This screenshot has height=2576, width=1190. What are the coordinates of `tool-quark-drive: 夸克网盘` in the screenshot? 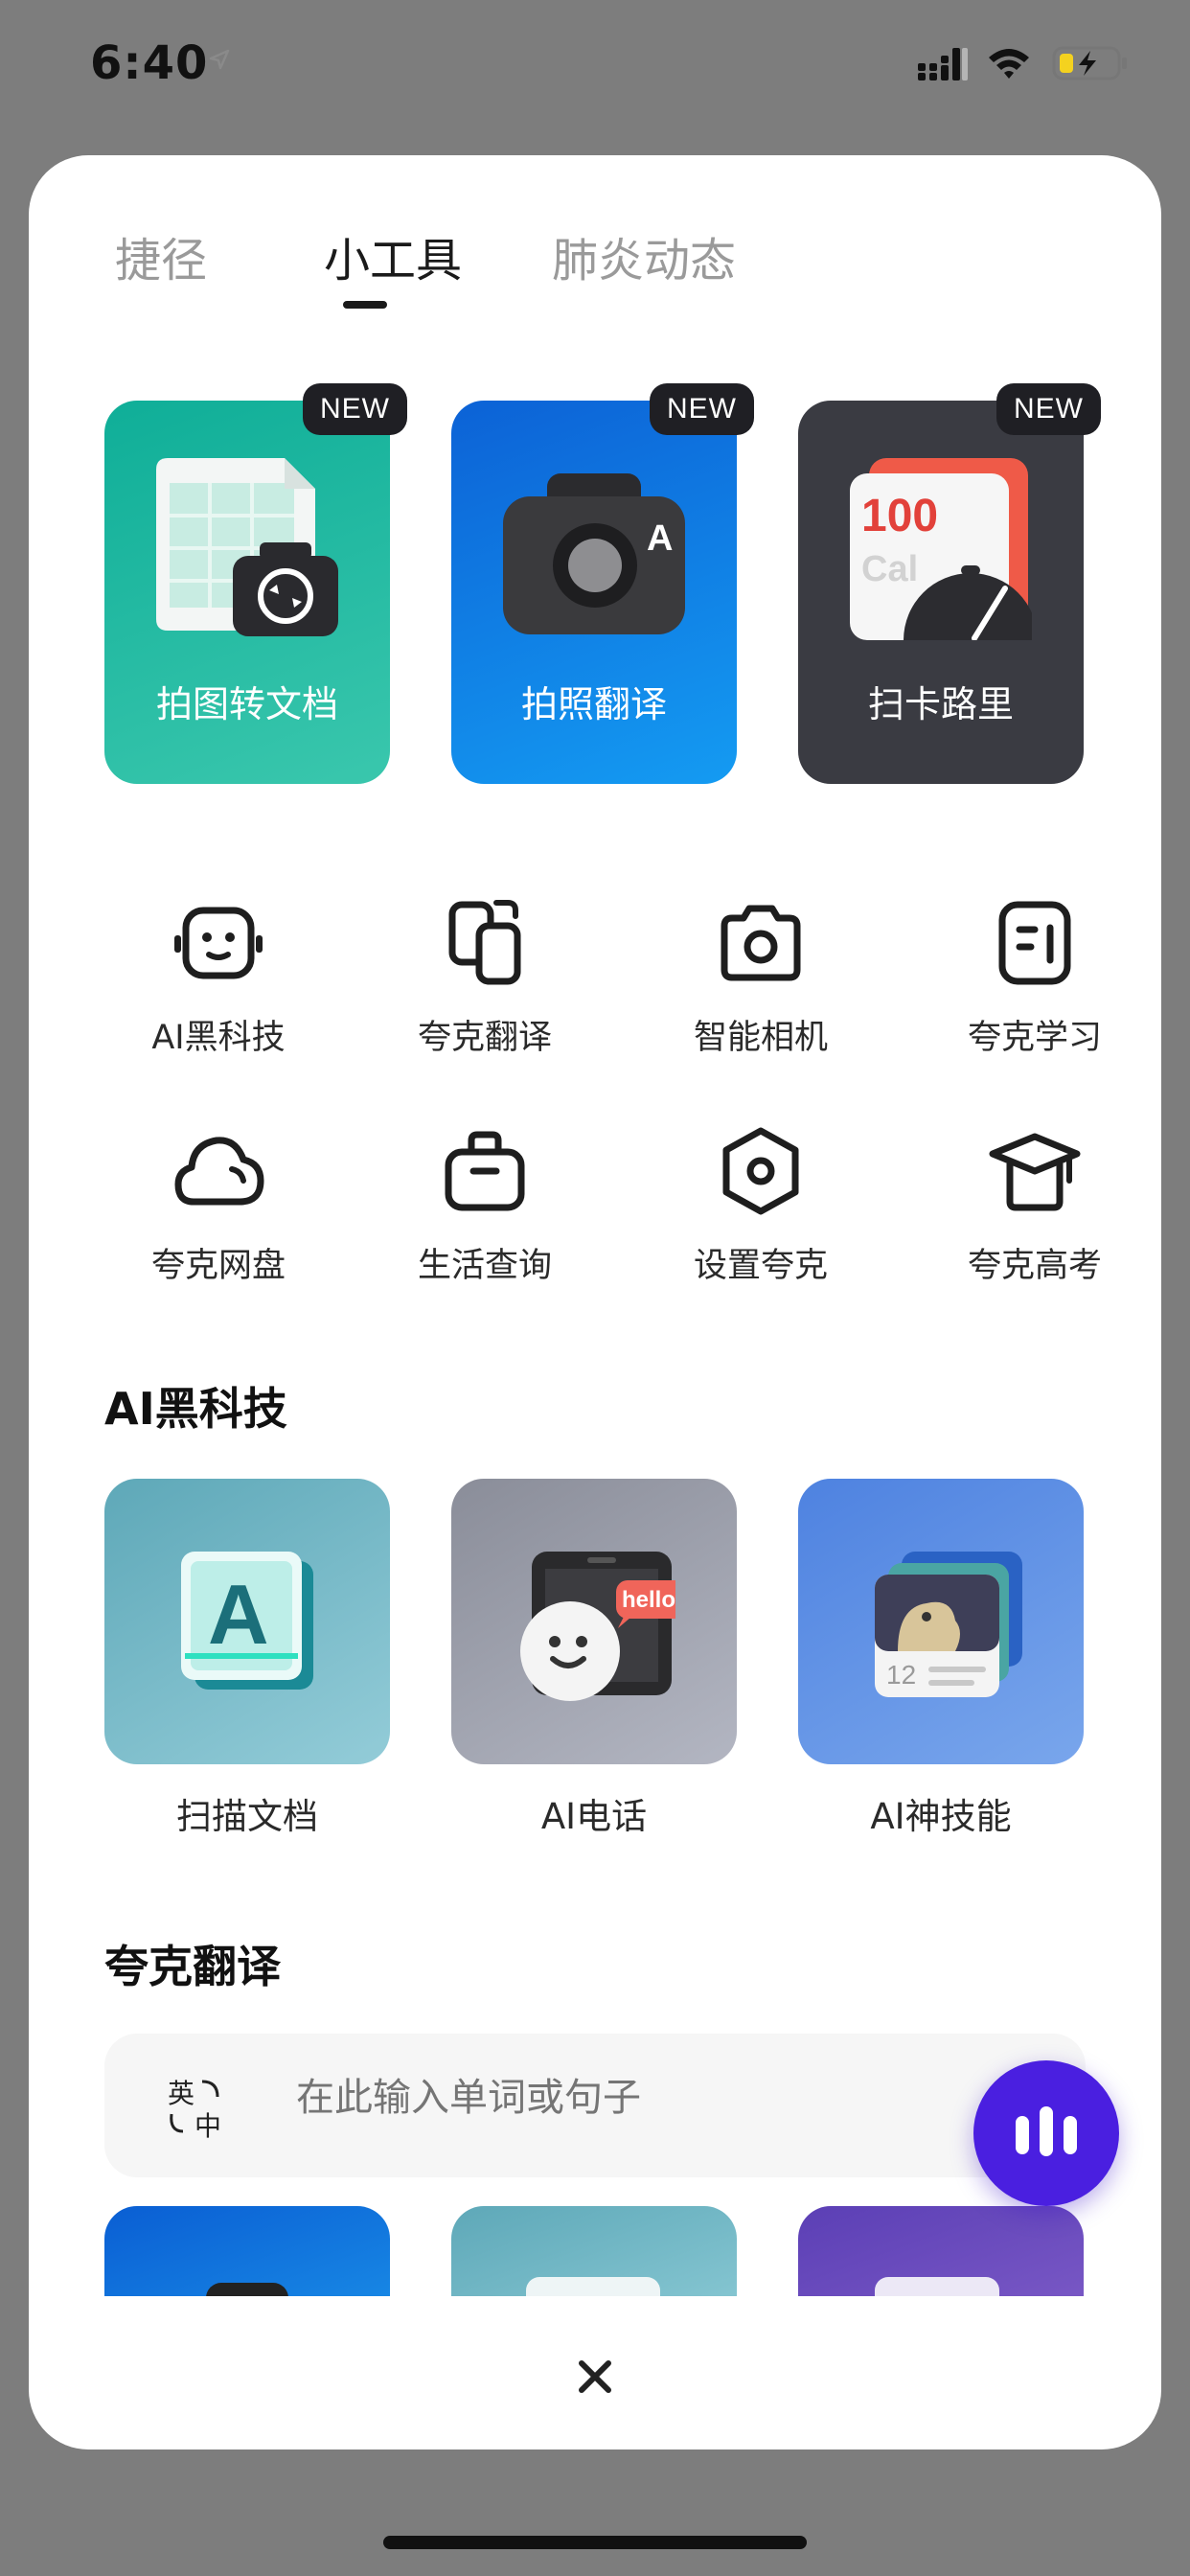 It's located at (218, 1206).